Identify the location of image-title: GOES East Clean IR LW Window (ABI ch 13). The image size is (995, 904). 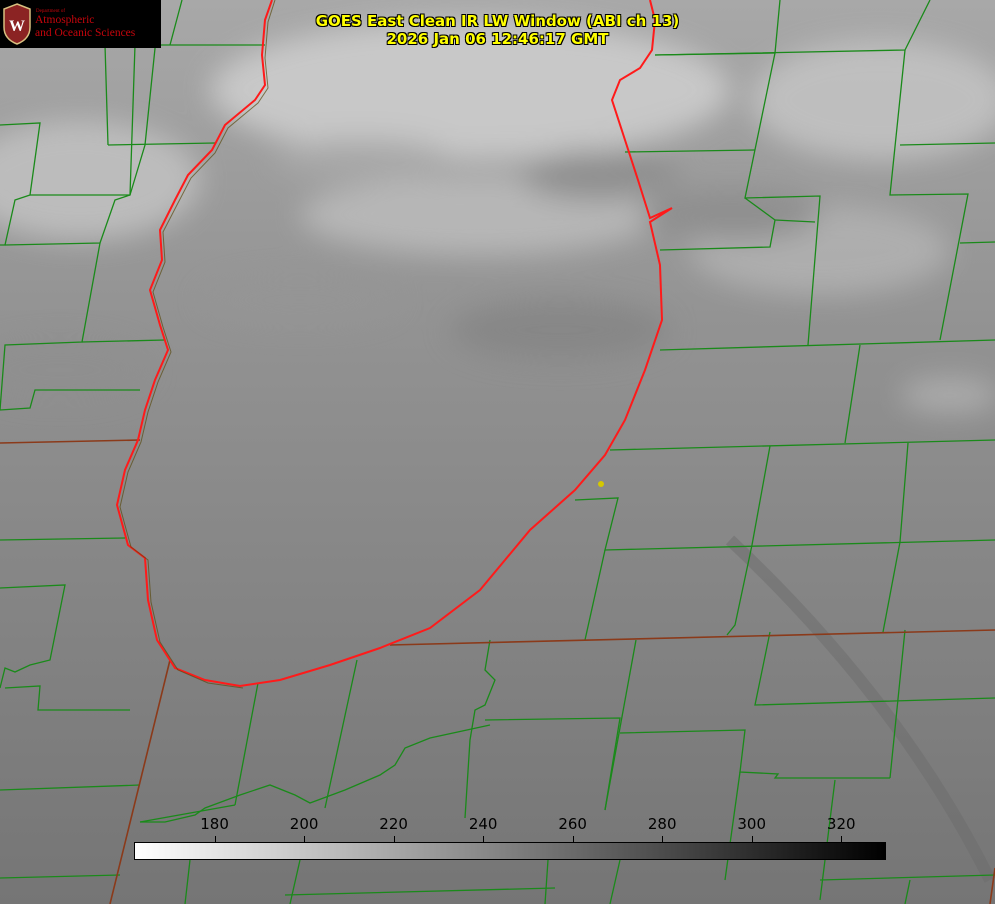
(497, 21).